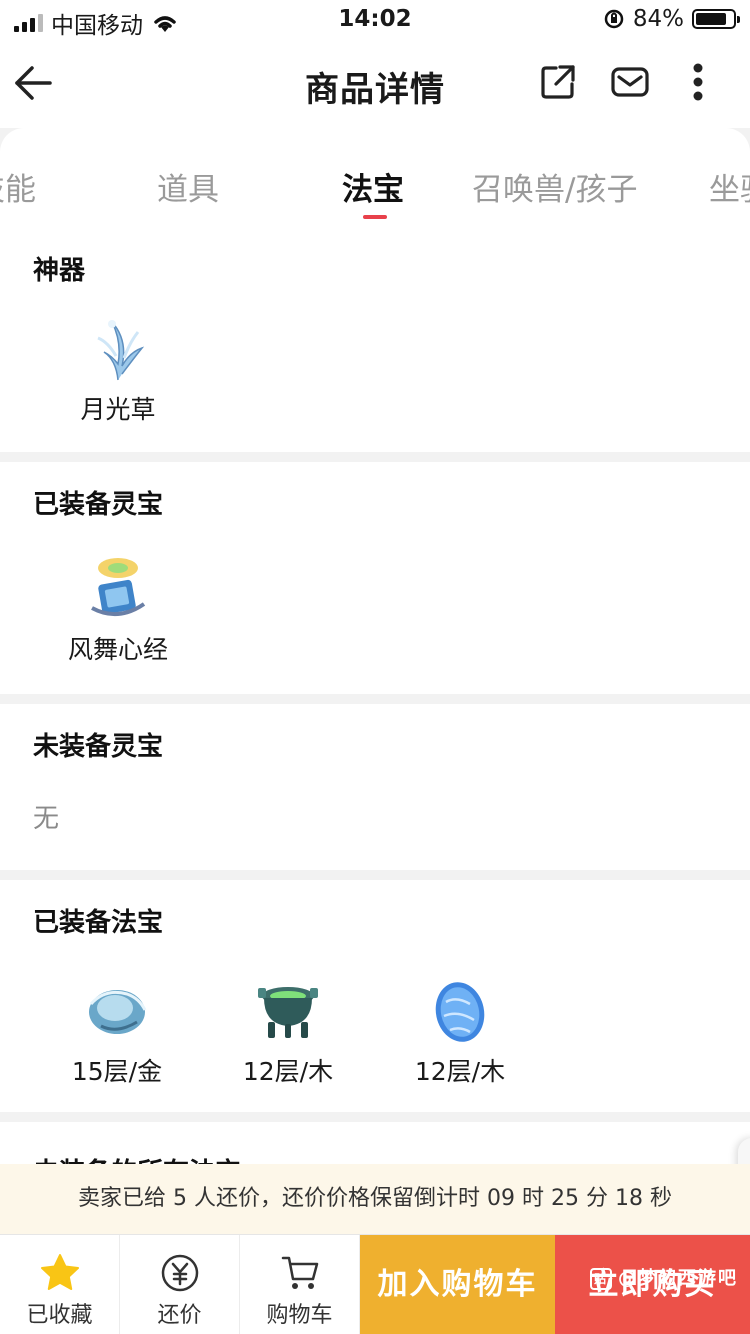 The width and height of the screenshot is (750, 1334). I want to click on section-unequipped-lingbao: 未装备灵宝 无, so click(375, 787).